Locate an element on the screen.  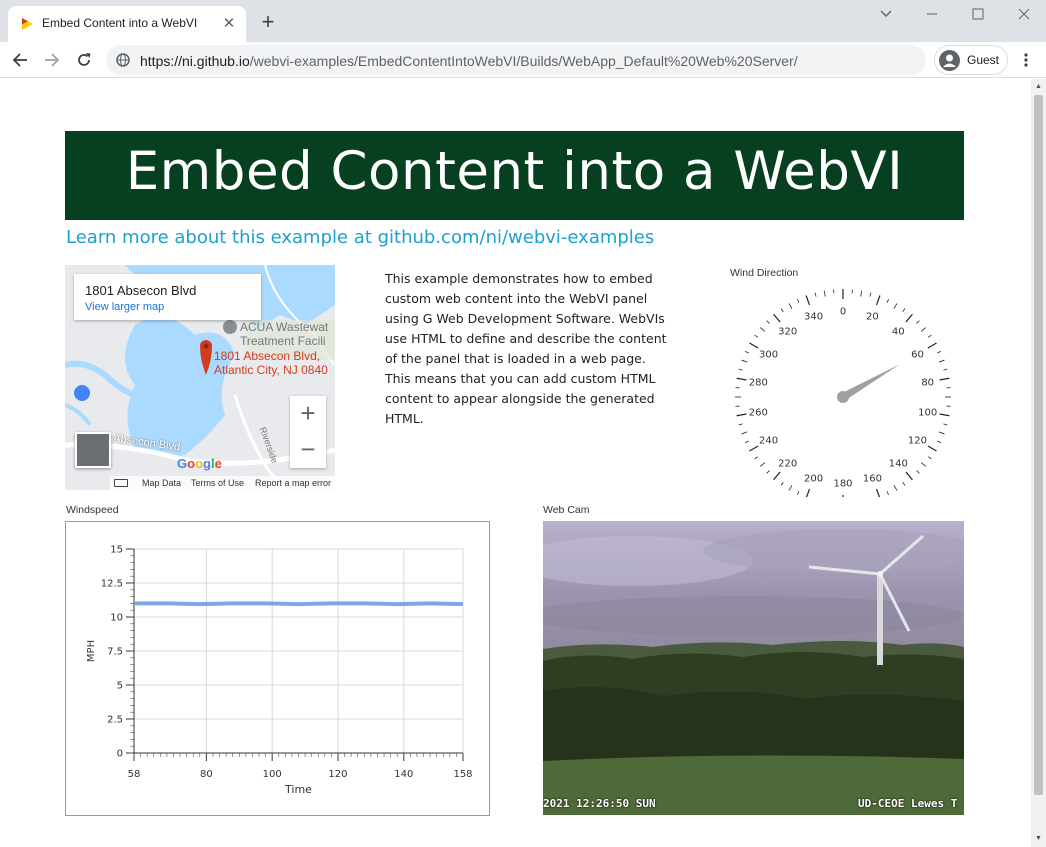
map-zoom-control: + − is located at coordinates (308, 432).